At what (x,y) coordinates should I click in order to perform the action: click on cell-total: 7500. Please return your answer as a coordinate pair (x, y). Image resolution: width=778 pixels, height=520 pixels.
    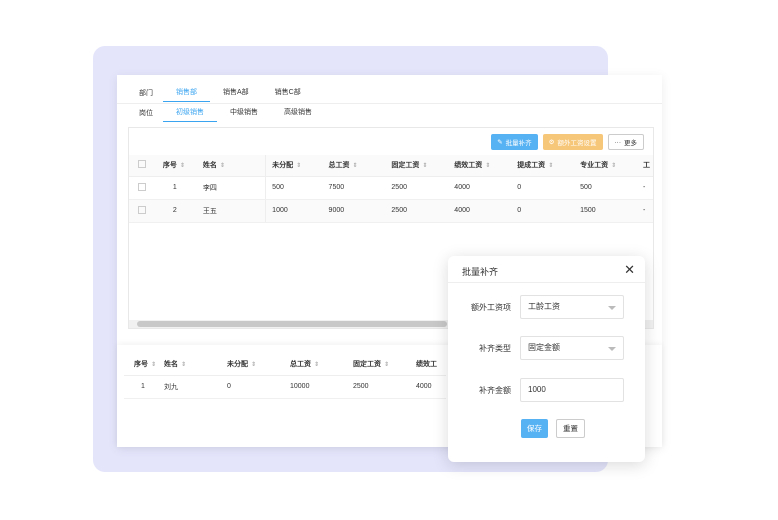
    Looking at the image, I should click on (360, 188).